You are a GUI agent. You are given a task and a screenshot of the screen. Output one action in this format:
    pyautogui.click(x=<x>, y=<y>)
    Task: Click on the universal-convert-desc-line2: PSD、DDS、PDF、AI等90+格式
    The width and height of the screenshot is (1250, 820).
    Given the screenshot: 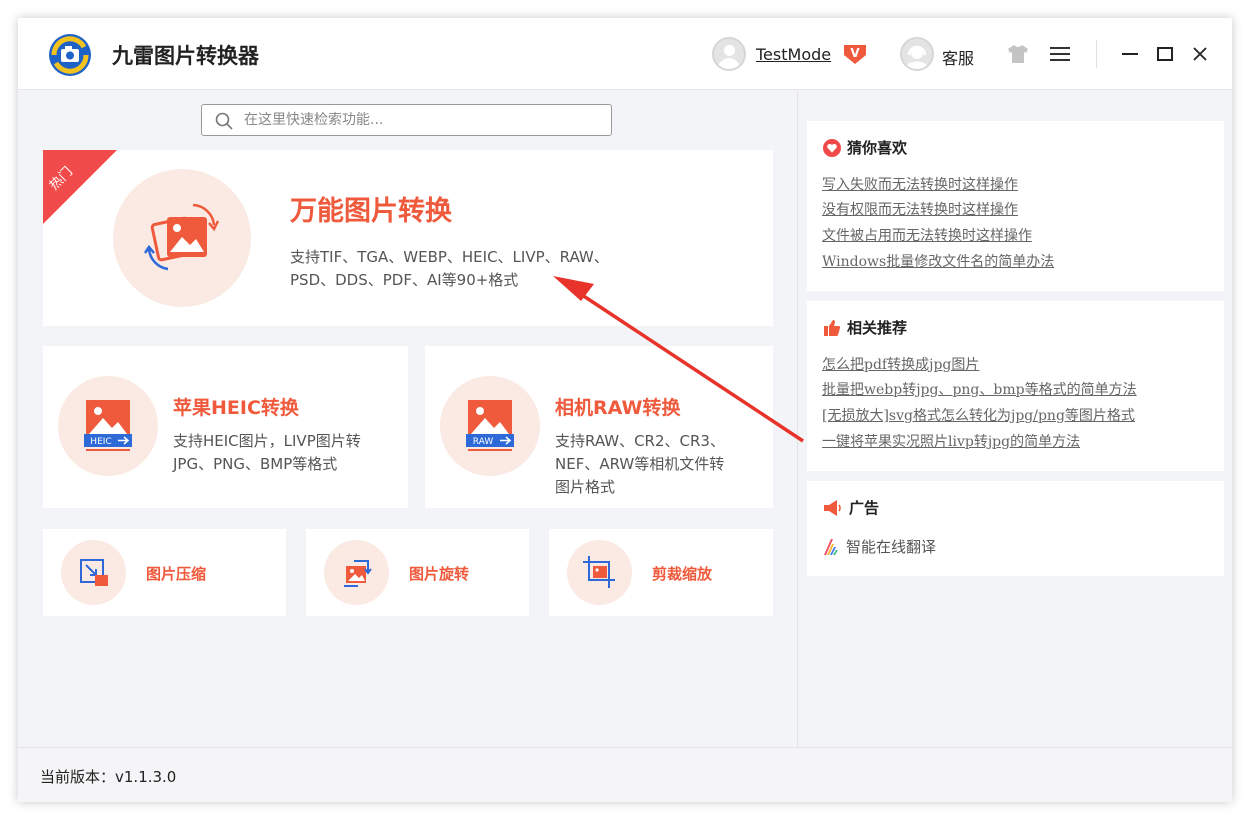 What is the action you would take?
    pyautogui.click(x=404, y=280)
    